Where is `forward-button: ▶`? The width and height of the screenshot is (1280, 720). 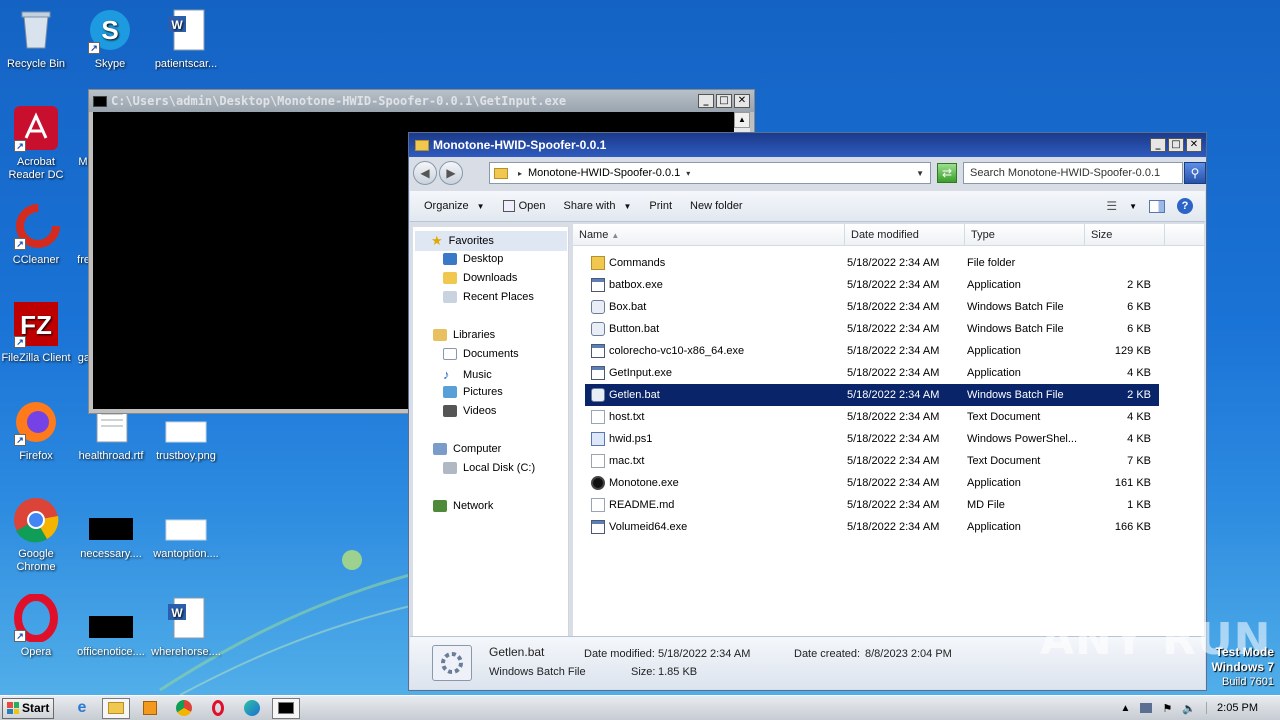
forward-button: ▶ is located at coordinates (451, 173).